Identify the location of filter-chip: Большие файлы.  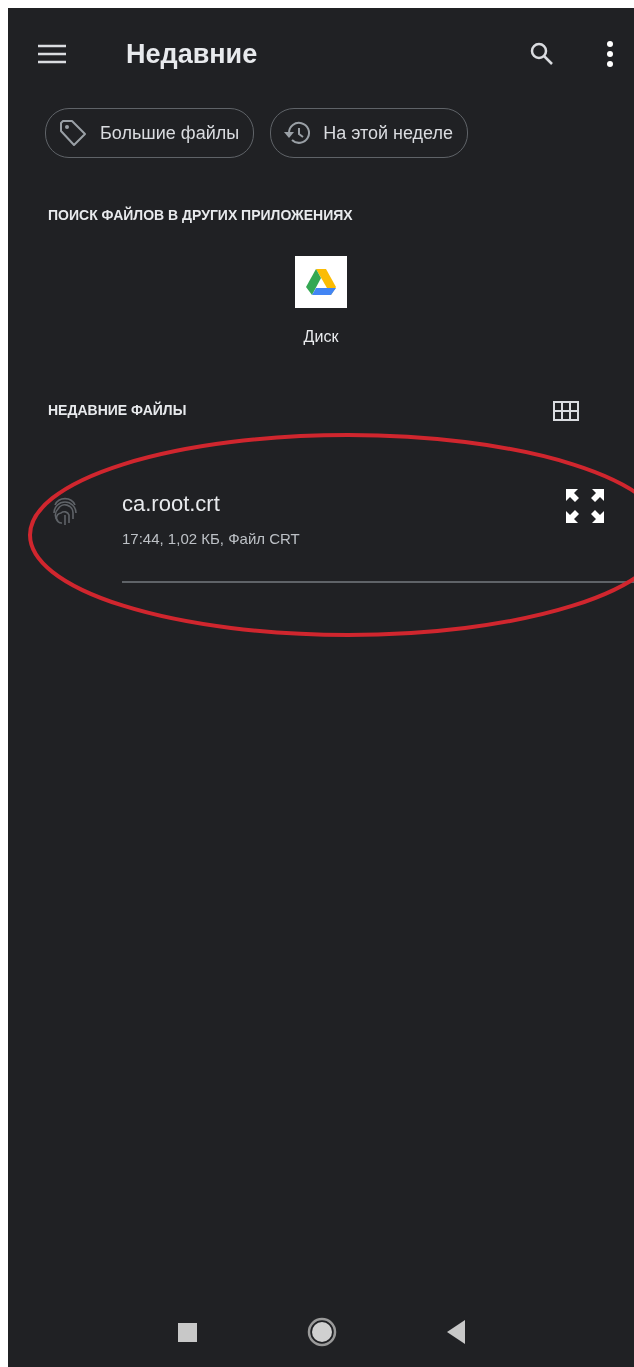
(150, 133).